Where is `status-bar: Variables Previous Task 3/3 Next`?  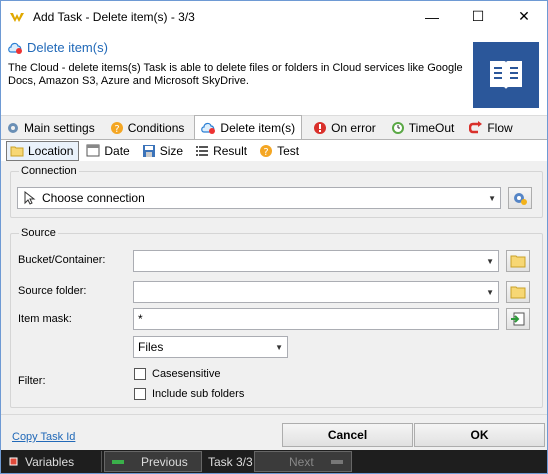
status-bar: Variables Previous Task 3/3 Next is located at coordinates (274, 461).